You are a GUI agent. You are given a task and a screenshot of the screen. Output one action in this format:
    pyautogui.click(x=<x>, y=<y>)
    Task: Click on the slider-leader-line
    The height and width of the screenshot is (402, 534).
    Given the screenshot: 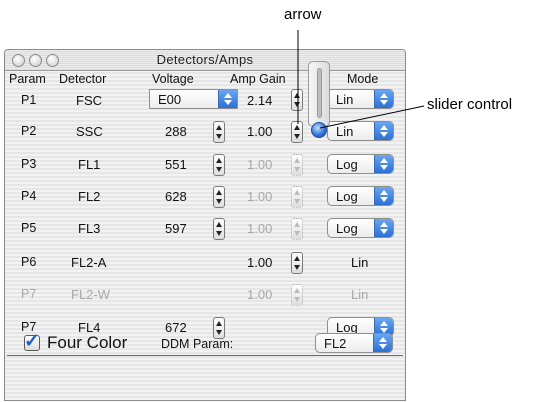 What is the action you would take?
    pyautogui.click(x=372, y=117)
    